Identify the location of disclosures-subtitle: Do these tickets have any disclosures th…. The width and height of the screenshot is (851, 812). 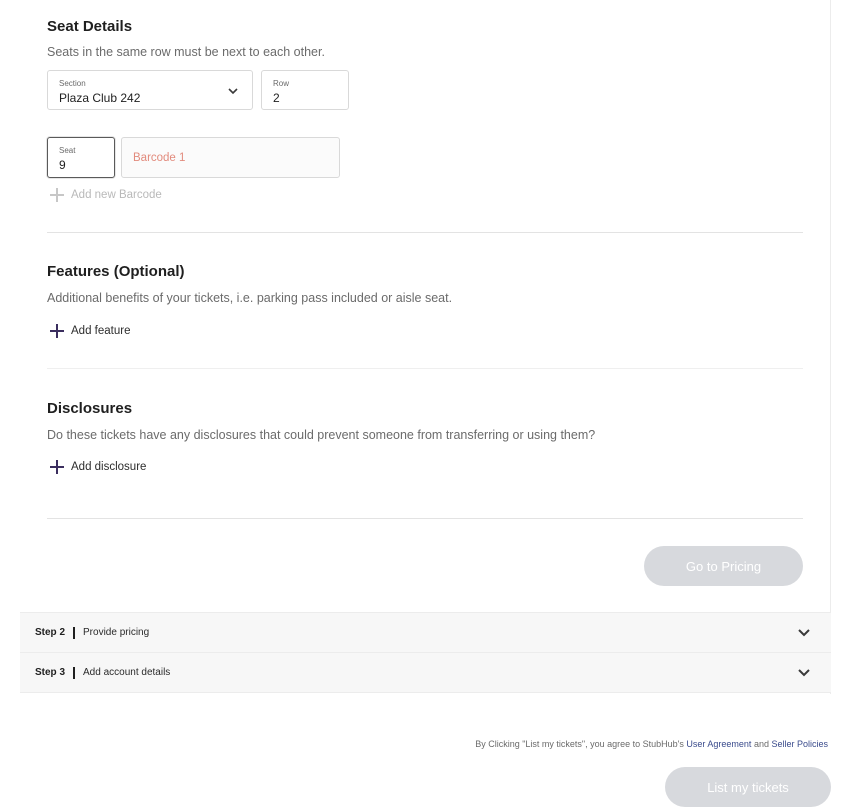
(321, 435).